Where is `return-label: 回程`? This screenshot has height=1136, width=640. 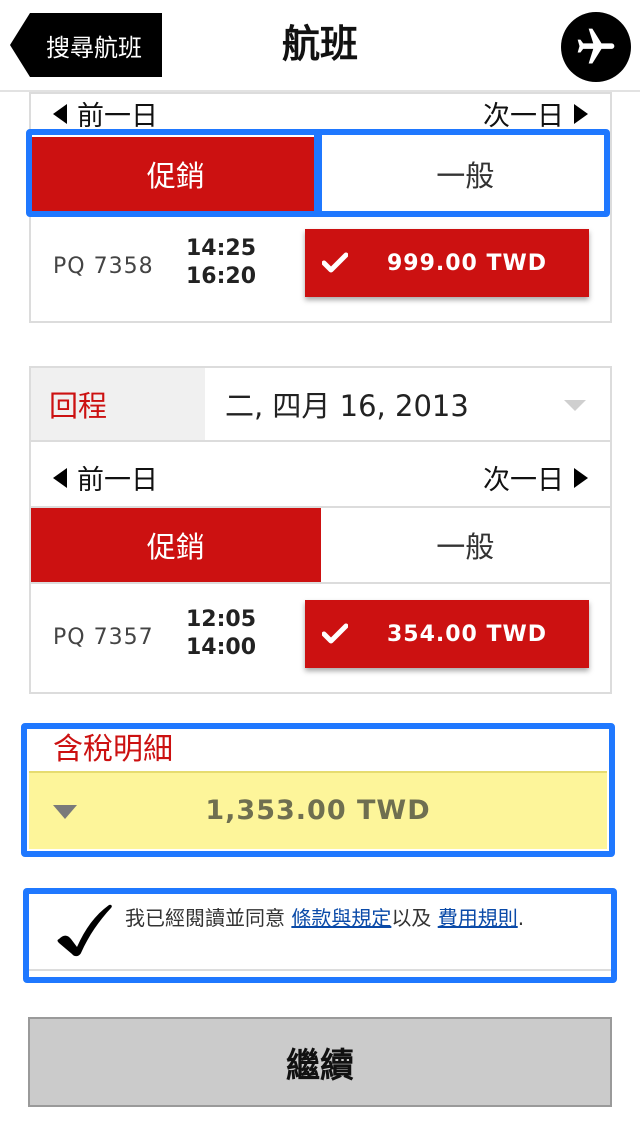 return-label: 回程 is located at coordinates (118, 404).